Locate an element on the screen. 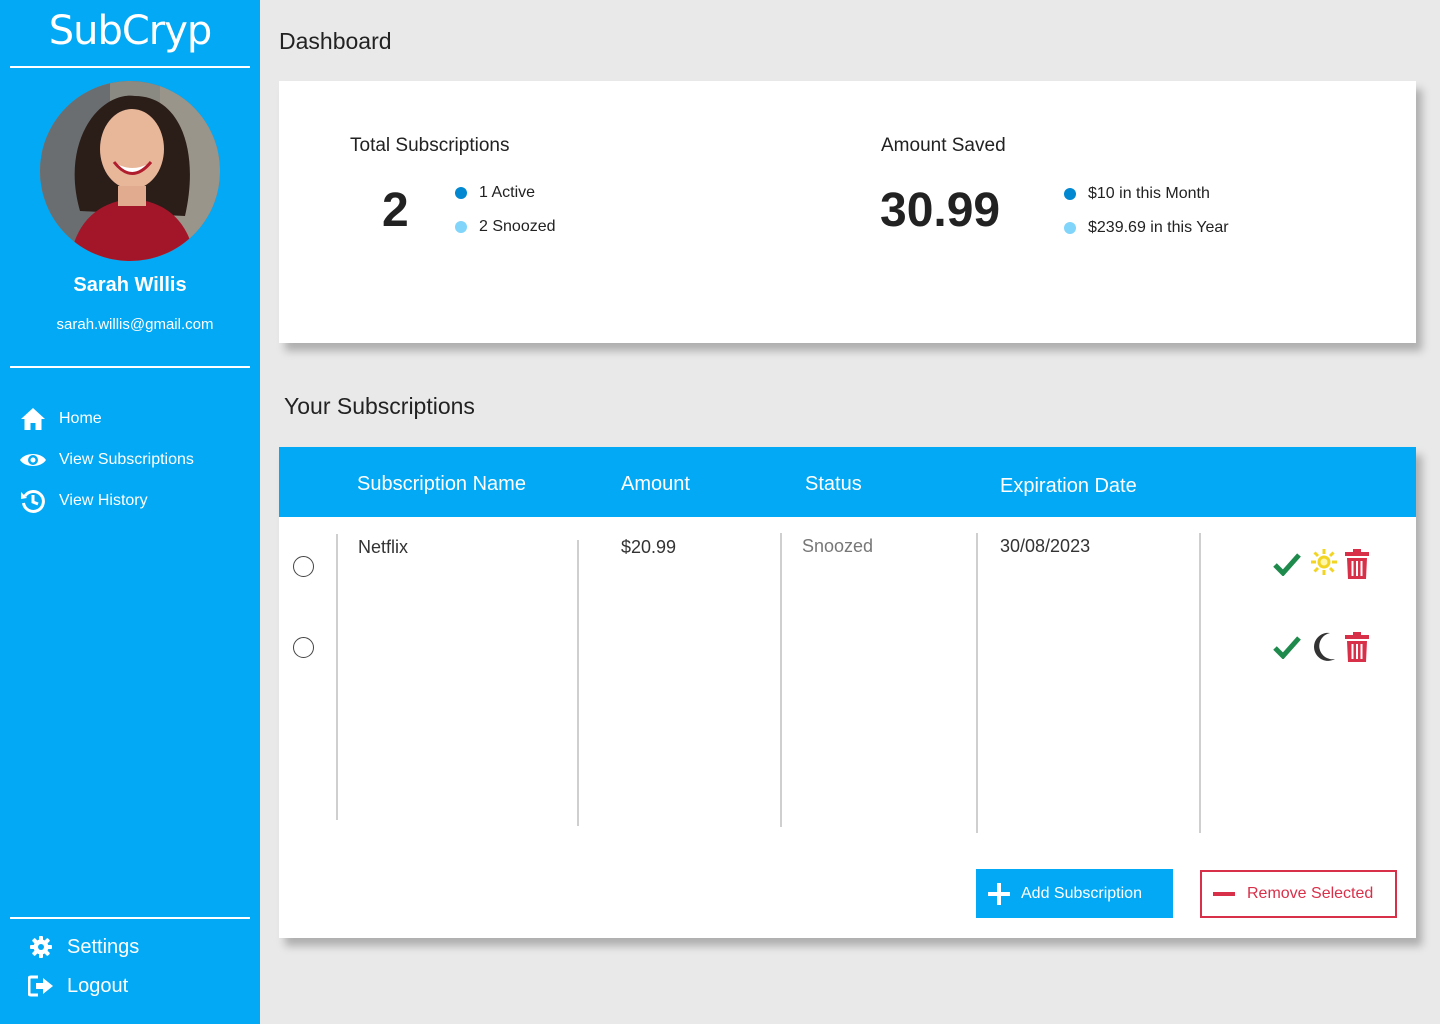 The image size is (1440, 1024). nav-item-label: Home is located at coordinates (80, 418).